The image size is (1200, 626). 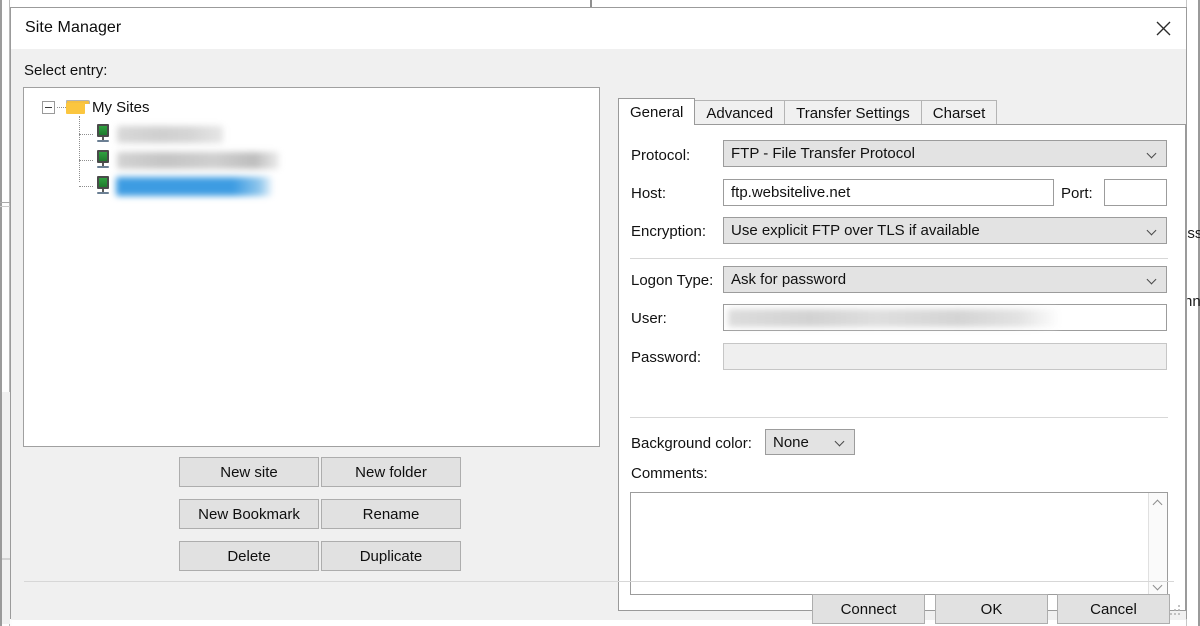 I want to click on logon-type-select: Ask for password, so click(x=945, y=279).